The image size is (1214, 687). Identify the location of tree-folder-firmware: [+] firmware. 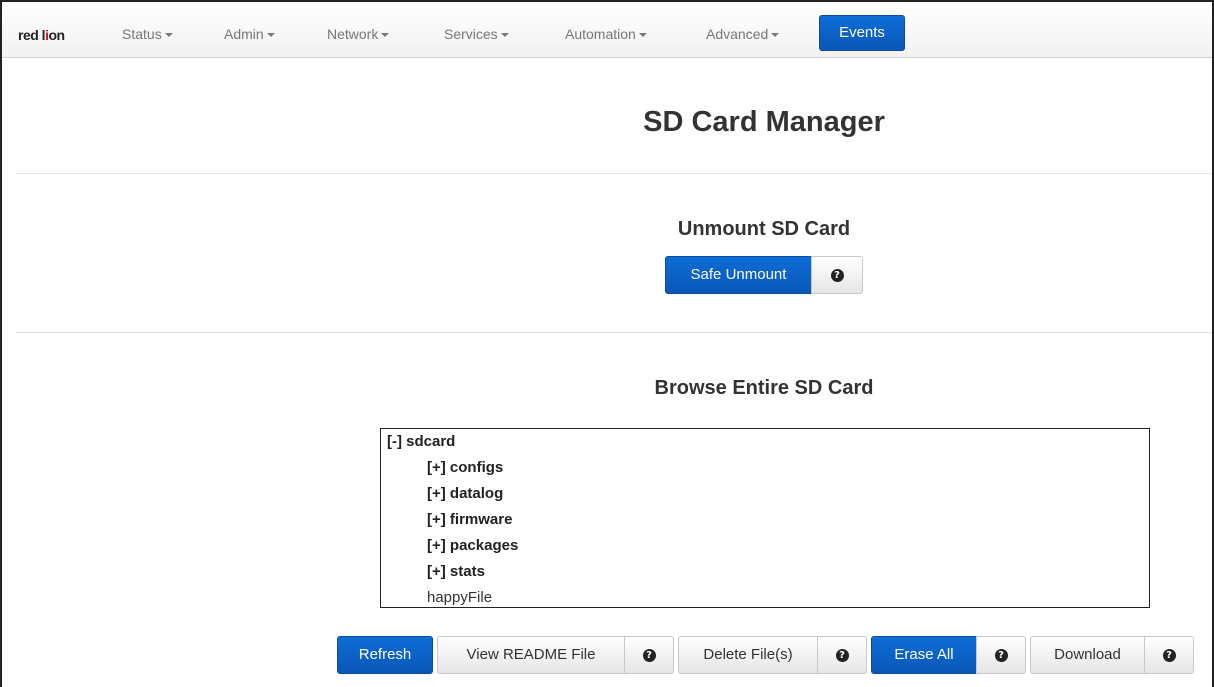
(469, 519).